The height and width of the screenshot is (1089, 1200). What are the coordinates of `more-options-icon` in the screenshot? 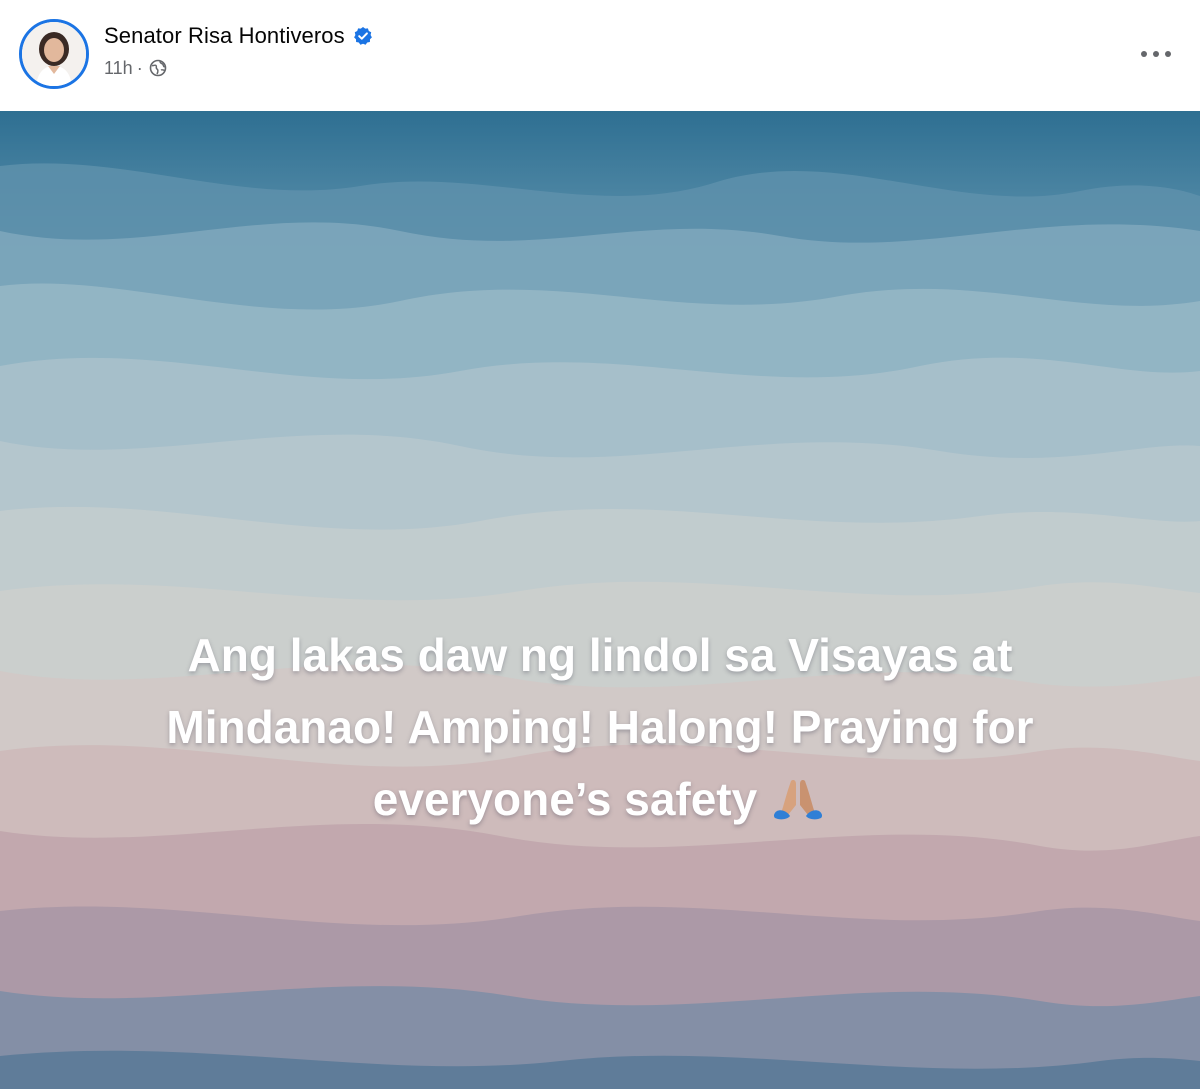 It's located at (1156, 54).